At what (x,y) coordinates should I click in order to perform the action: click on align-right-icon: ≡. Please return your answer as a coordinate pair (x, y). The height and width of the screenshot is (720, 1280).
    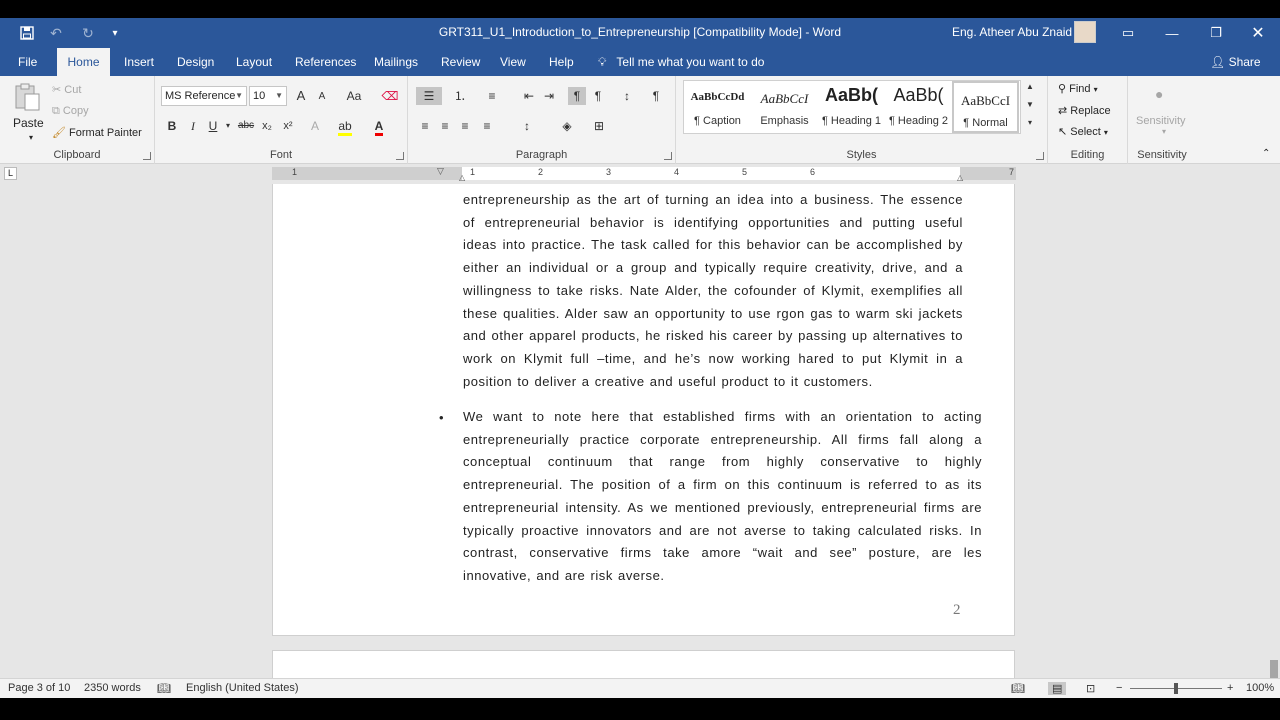
    Looking at the image, I should click on (465, 126).